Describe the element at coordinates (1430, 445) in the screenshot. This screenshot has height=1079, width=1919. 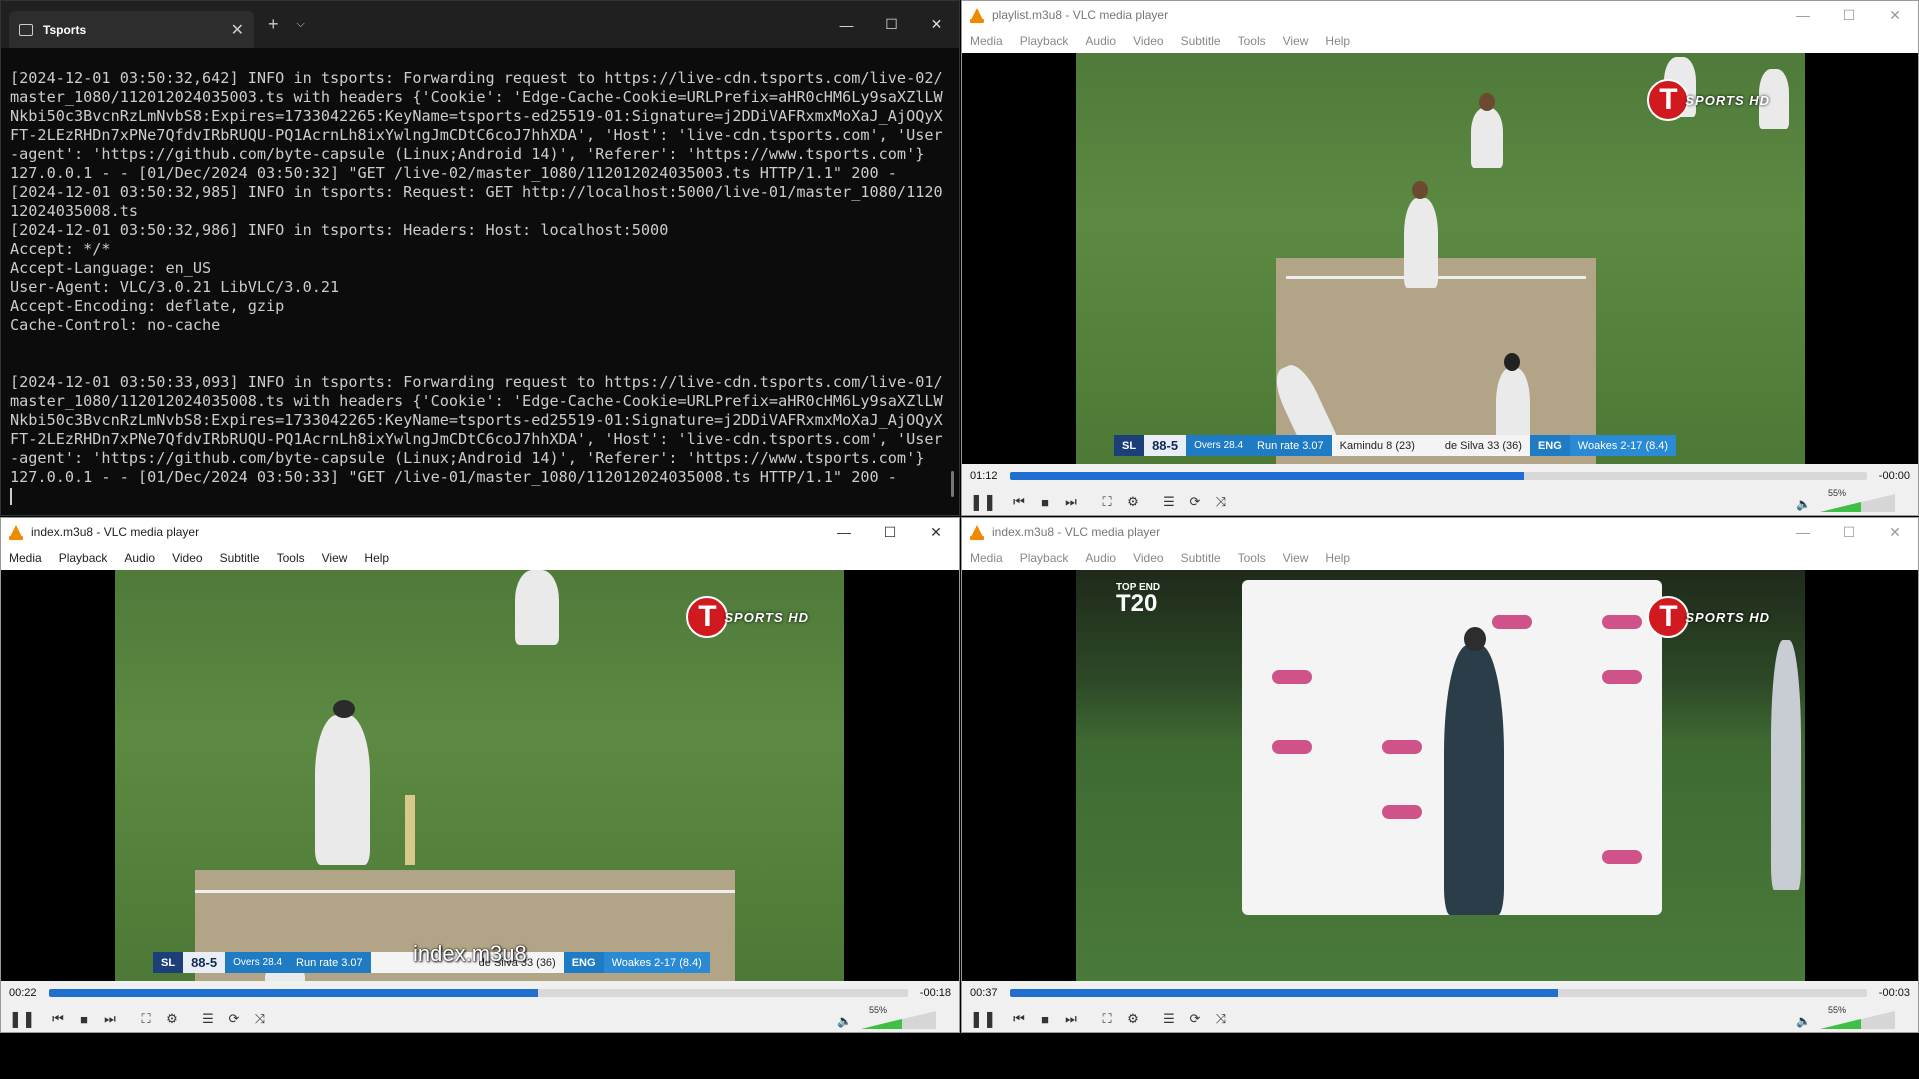
I see `batters: Kamindu 8 (23) de Silva 33 (36)` at that location.